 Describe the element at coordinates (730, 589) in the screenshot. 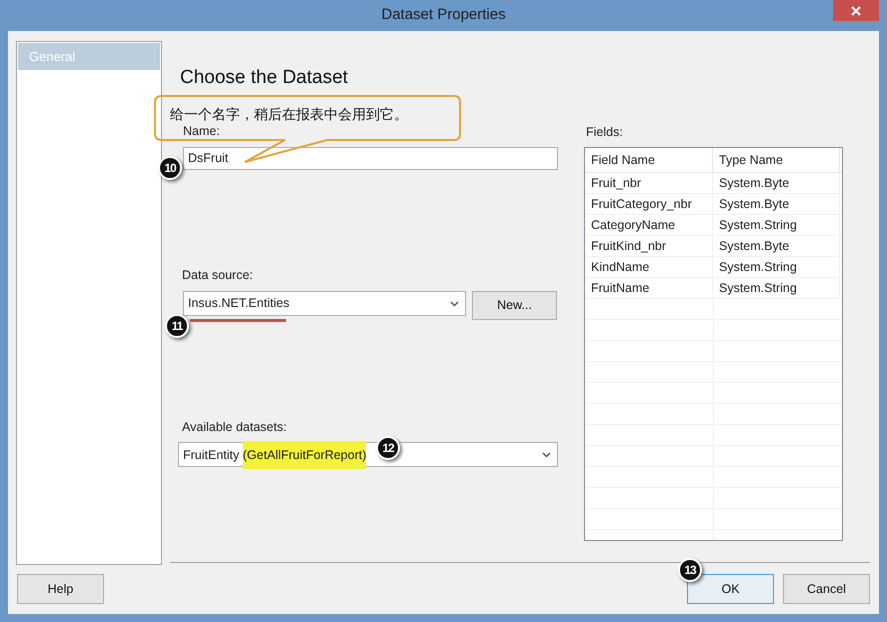

I see `ok-button: OK` at that location.